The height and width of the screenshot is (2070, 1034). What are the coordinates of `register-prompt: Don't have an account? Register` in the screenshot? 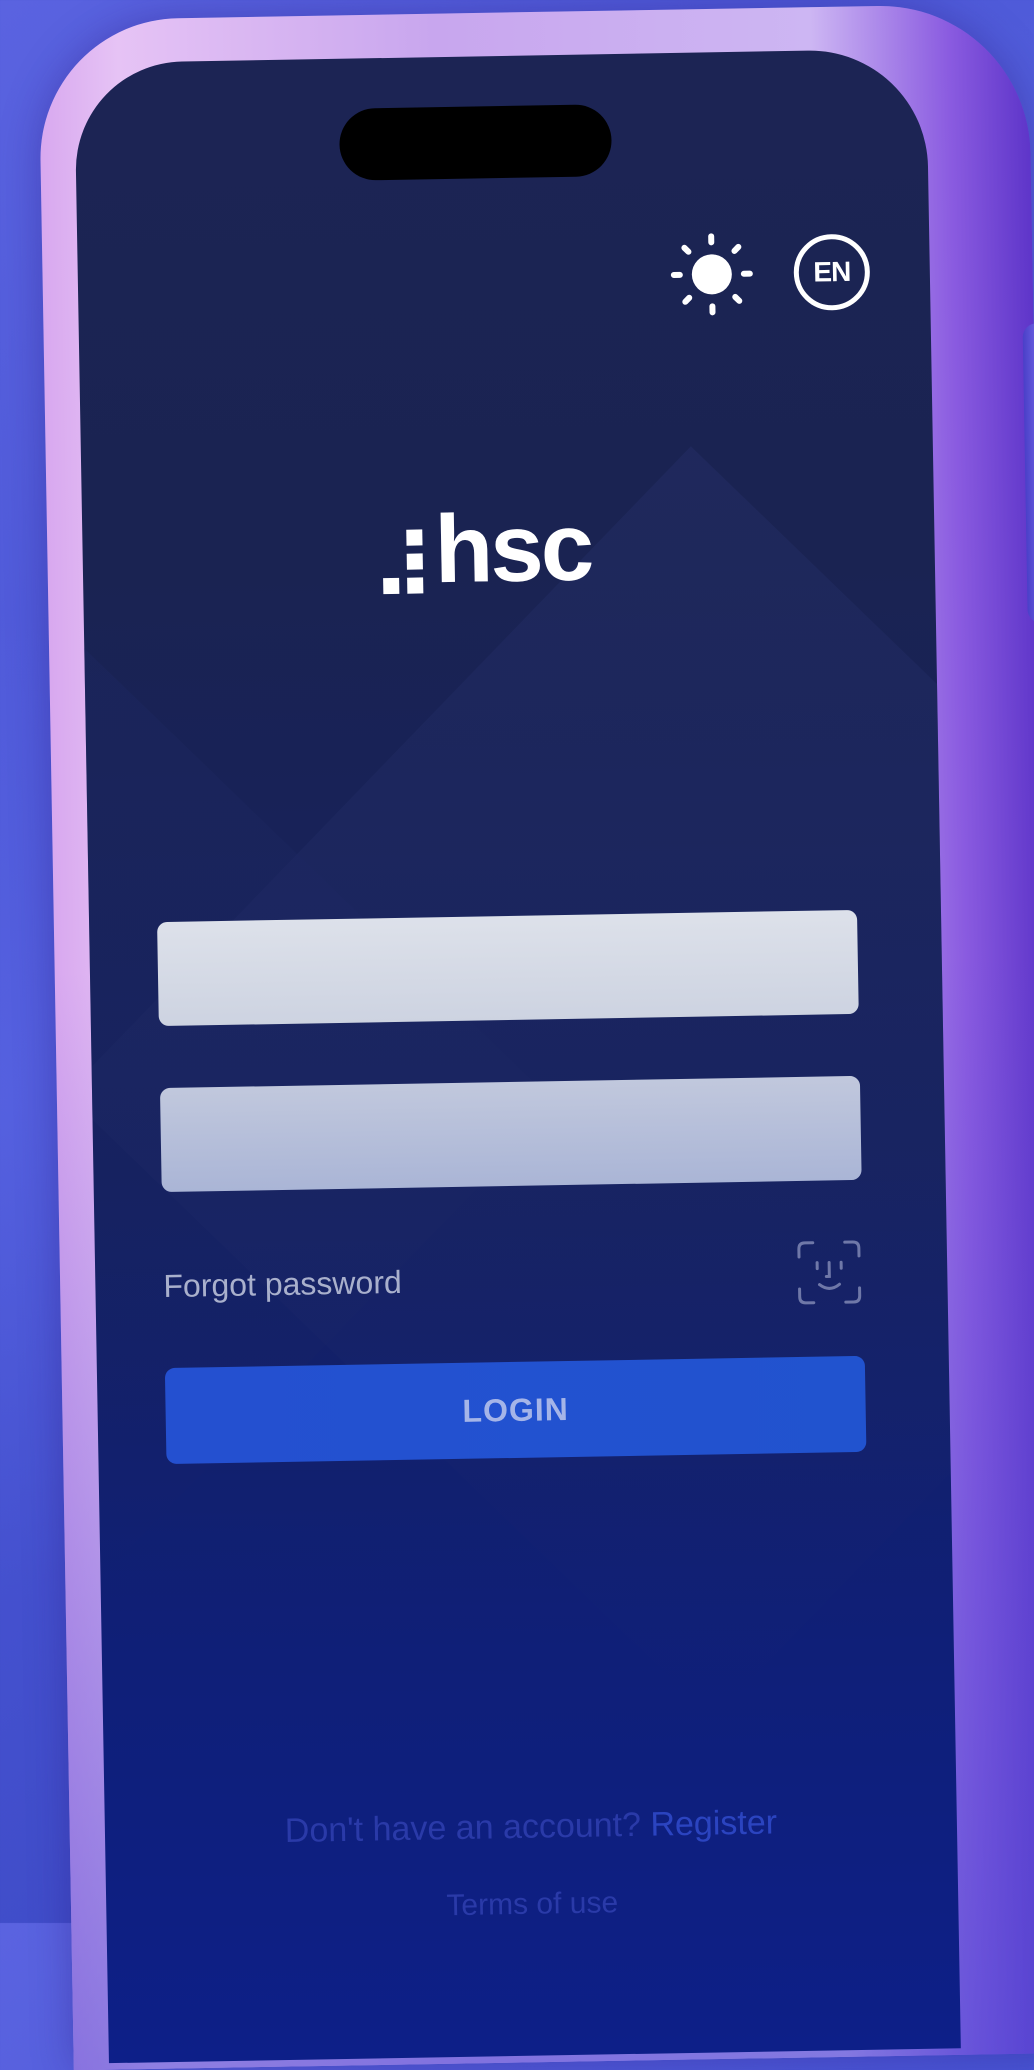 It's located at (531, 1827).